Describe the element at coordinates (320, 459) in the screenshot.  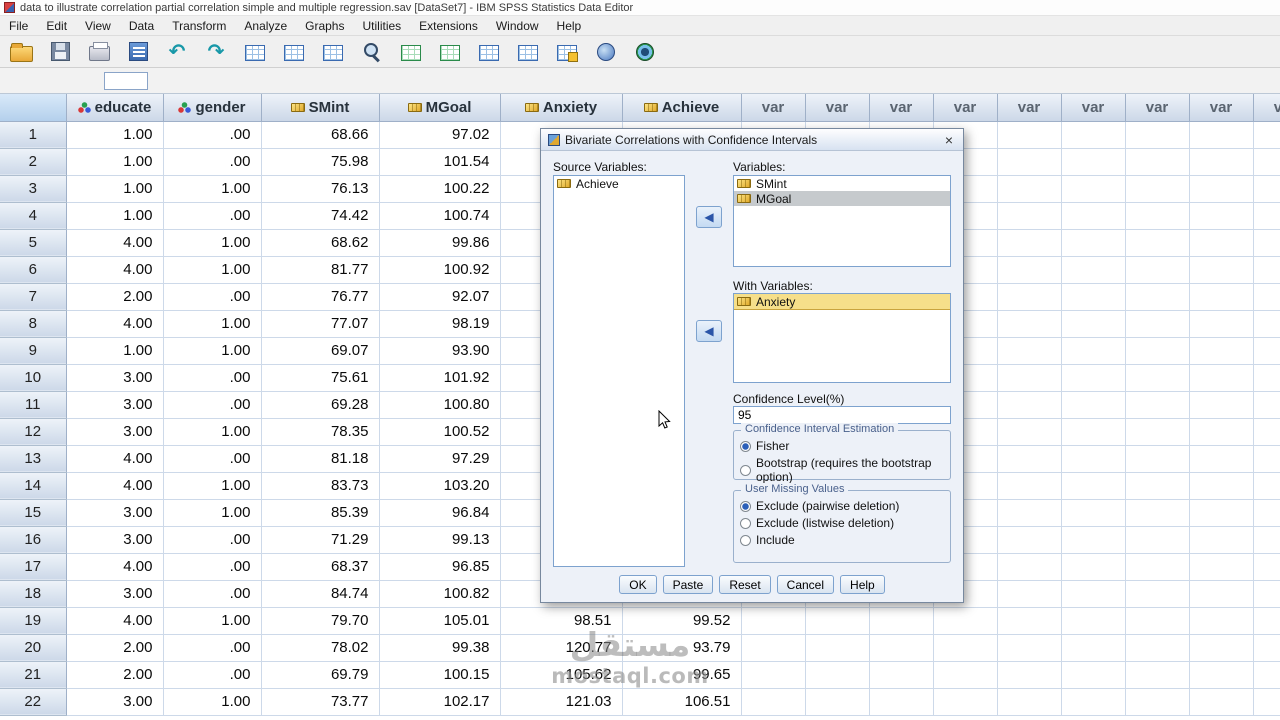
I see `cell: 81.18` at that location.